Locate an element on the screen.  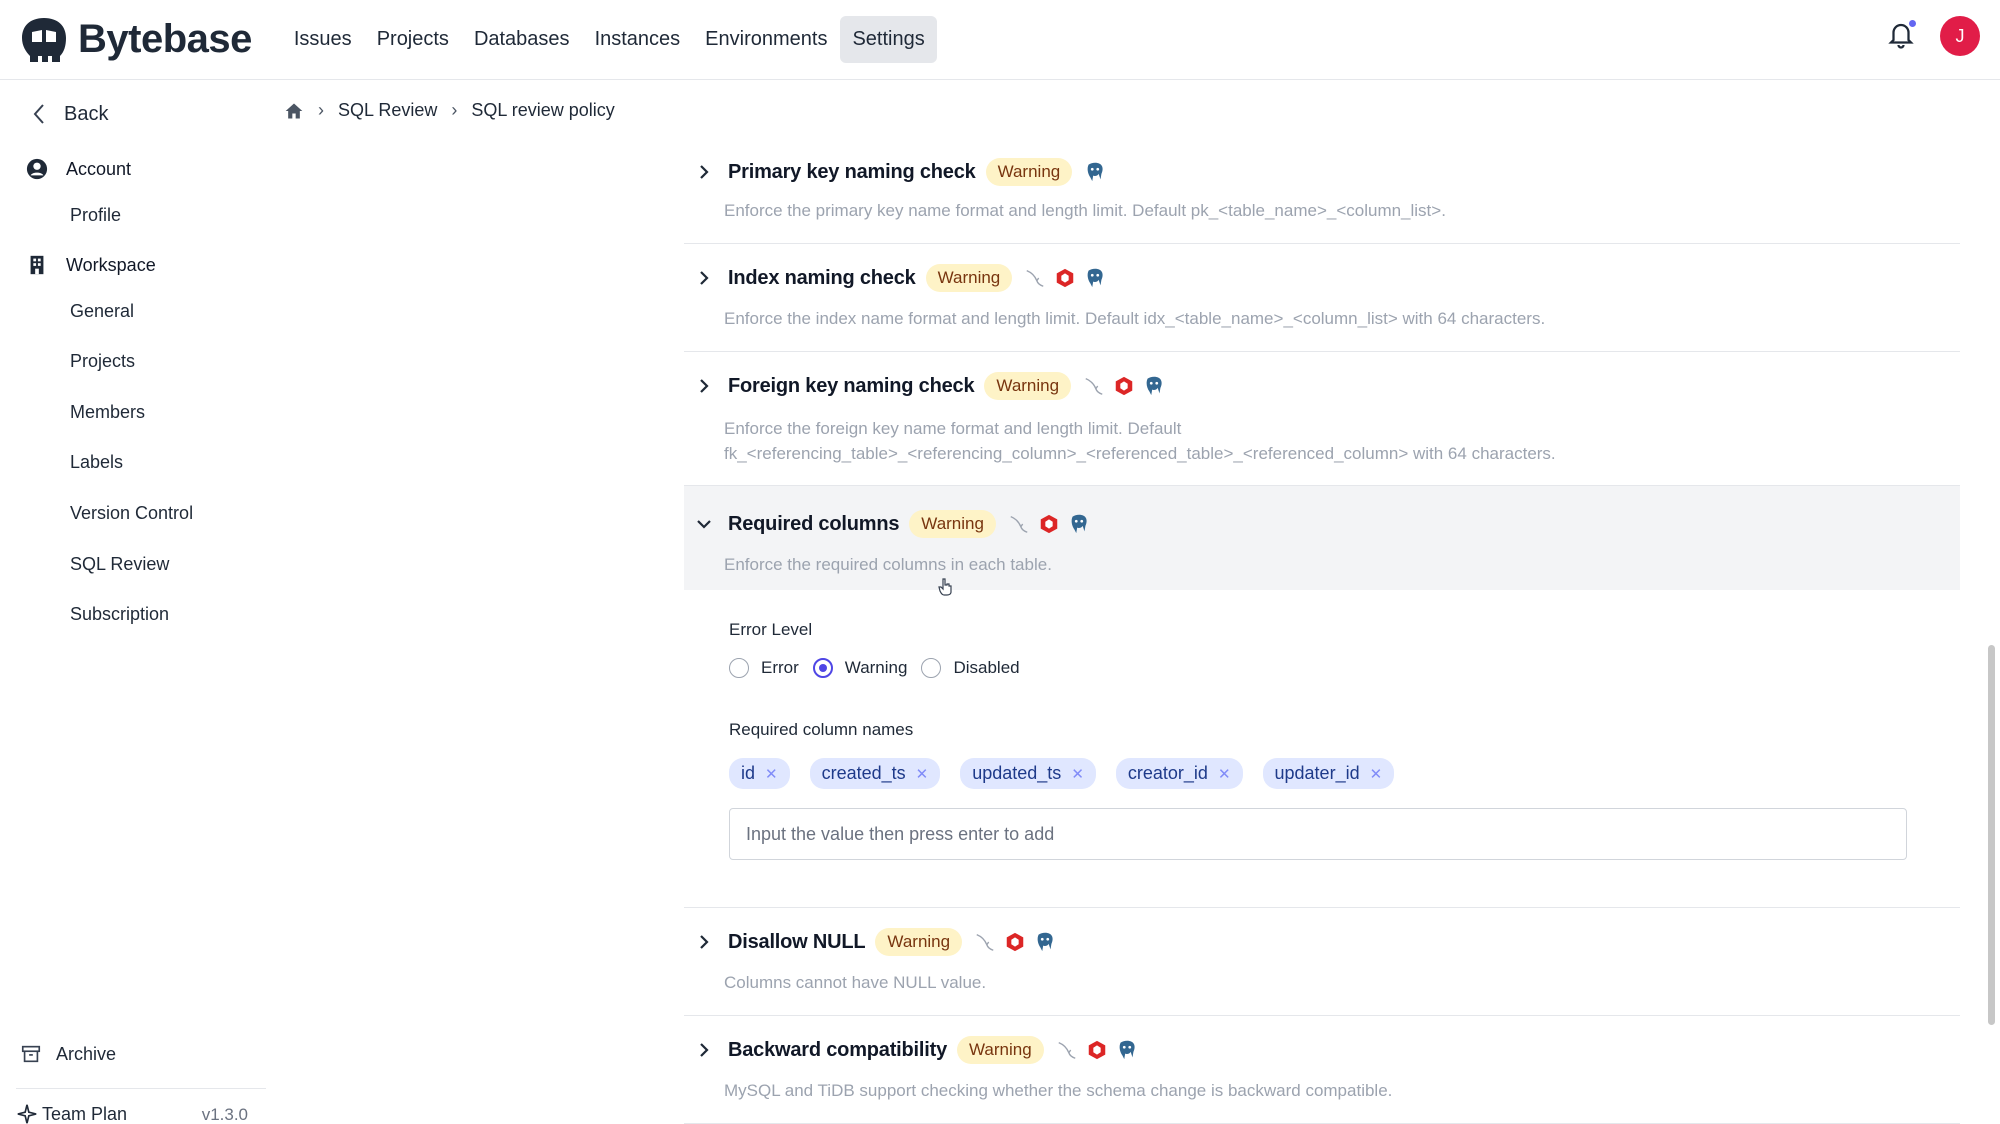
nav-settings: Settings is located at coordinates (888, 39).